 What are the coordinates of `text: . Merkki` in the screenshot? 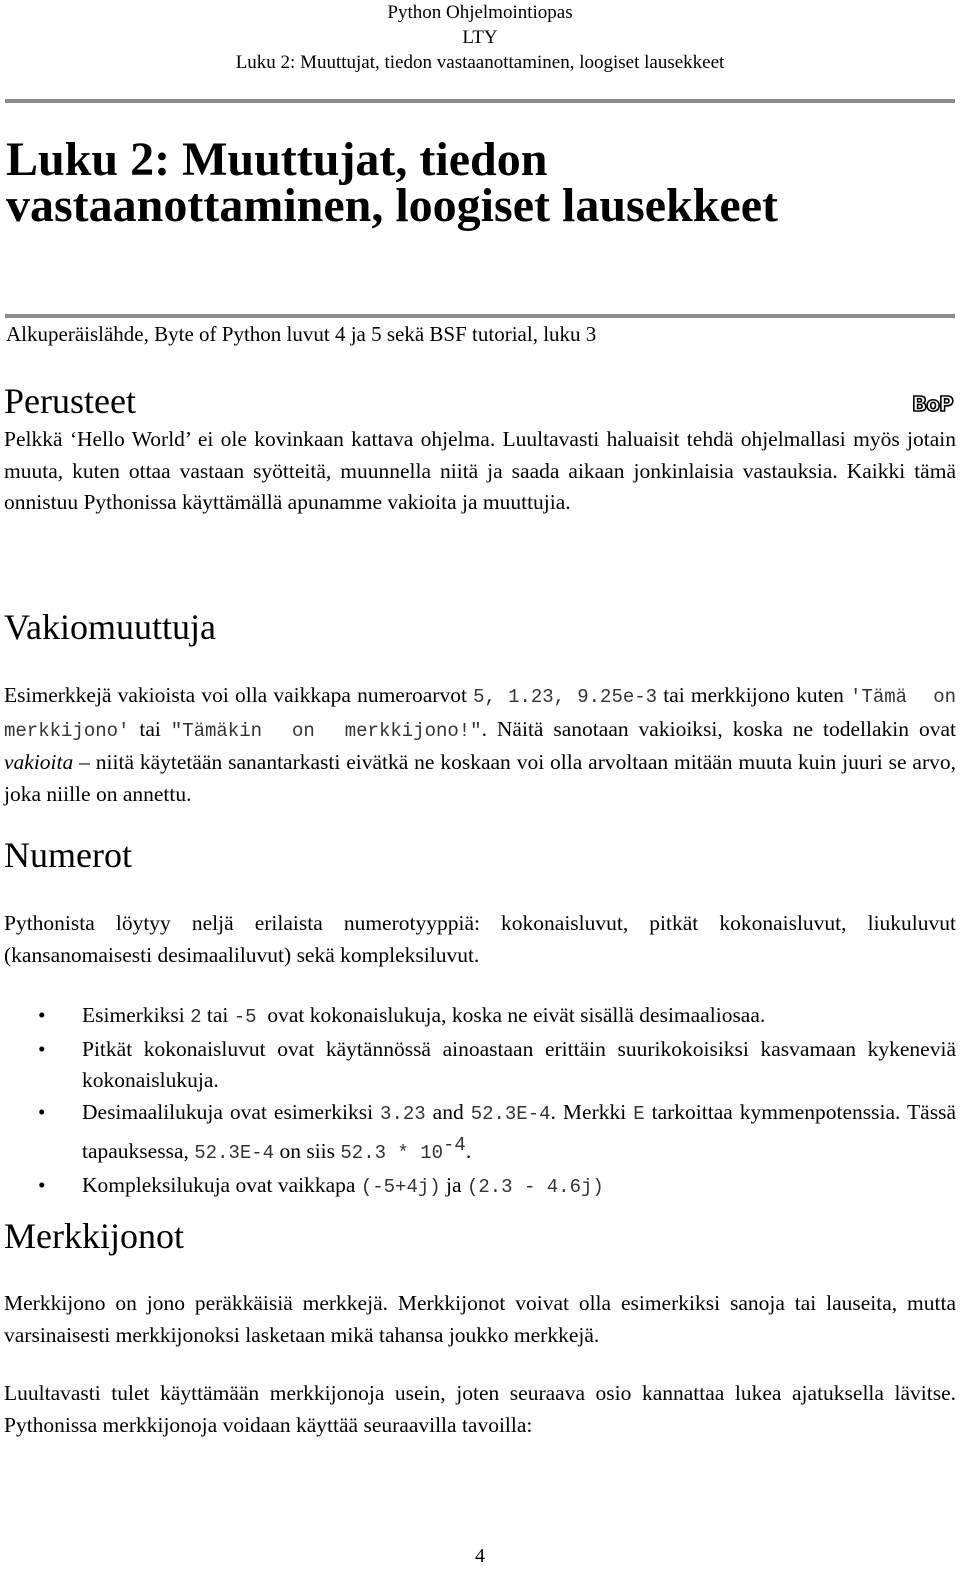 It's located at (592, 1111).